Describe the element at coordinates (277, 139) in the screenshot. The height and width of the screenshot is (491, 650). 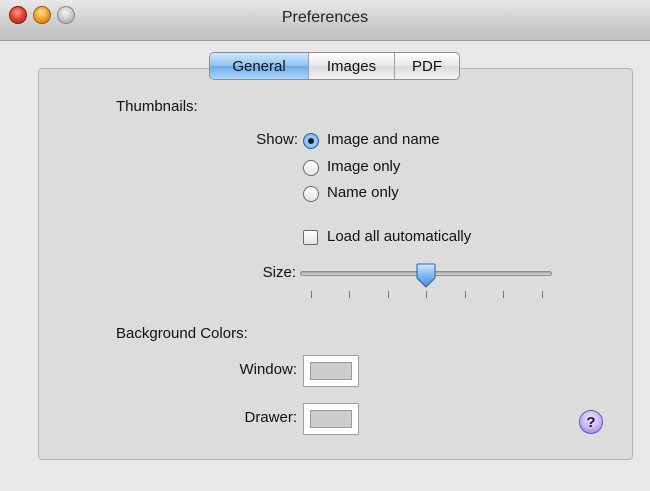
I see `show-label: Show:` at that location.